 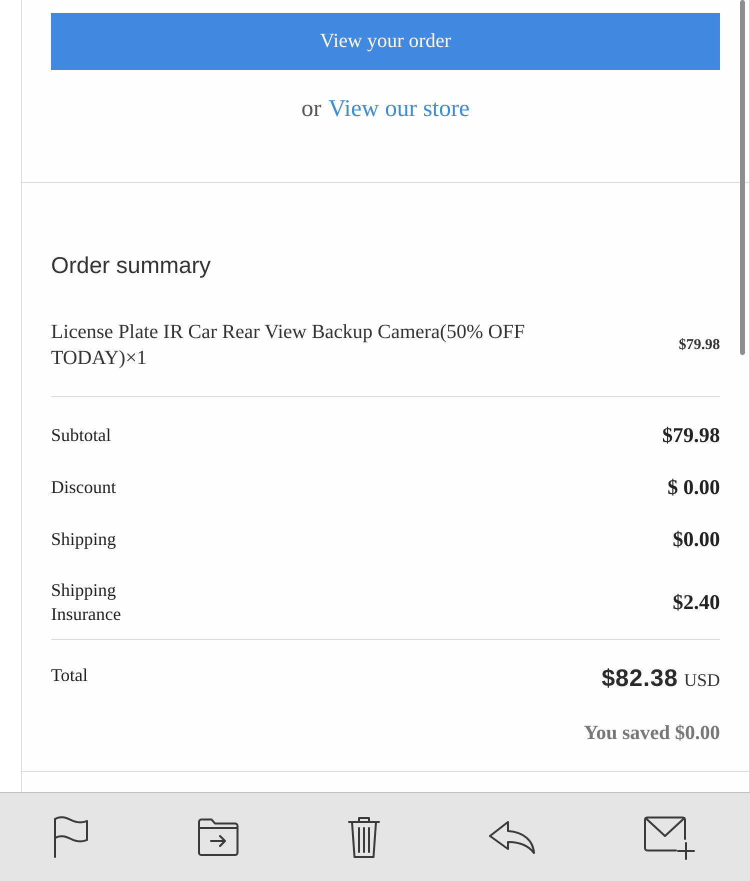 I want to click on savings-text: You saved $0.00, so click(x=651, y=733).